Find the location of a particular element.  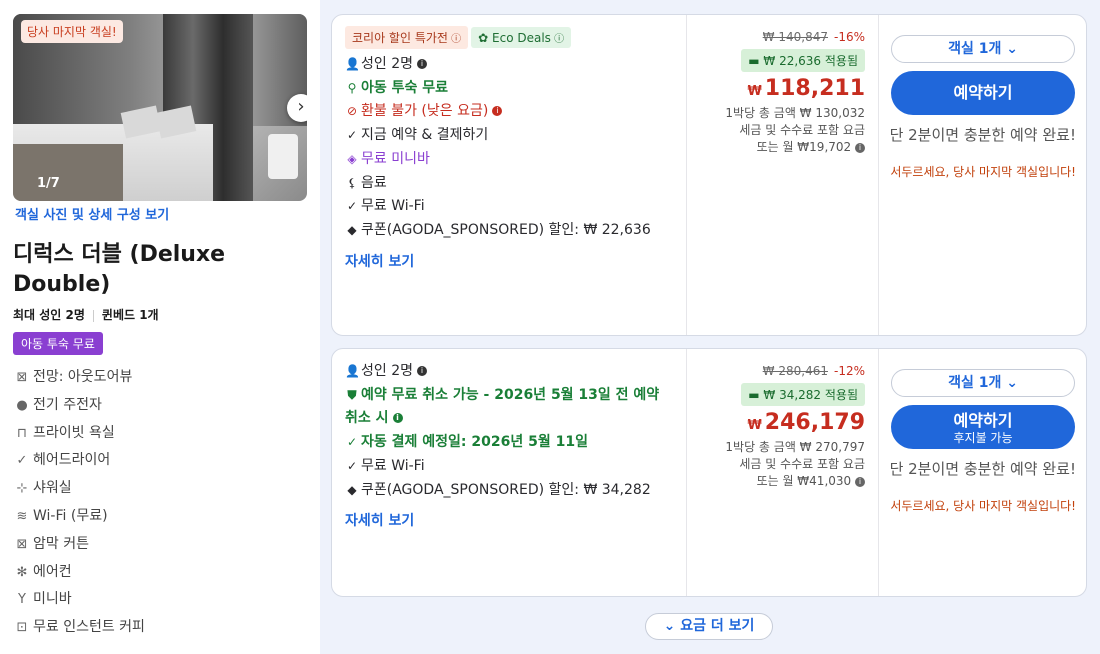

next-photo-button: › is located at coordinates (297, 108).